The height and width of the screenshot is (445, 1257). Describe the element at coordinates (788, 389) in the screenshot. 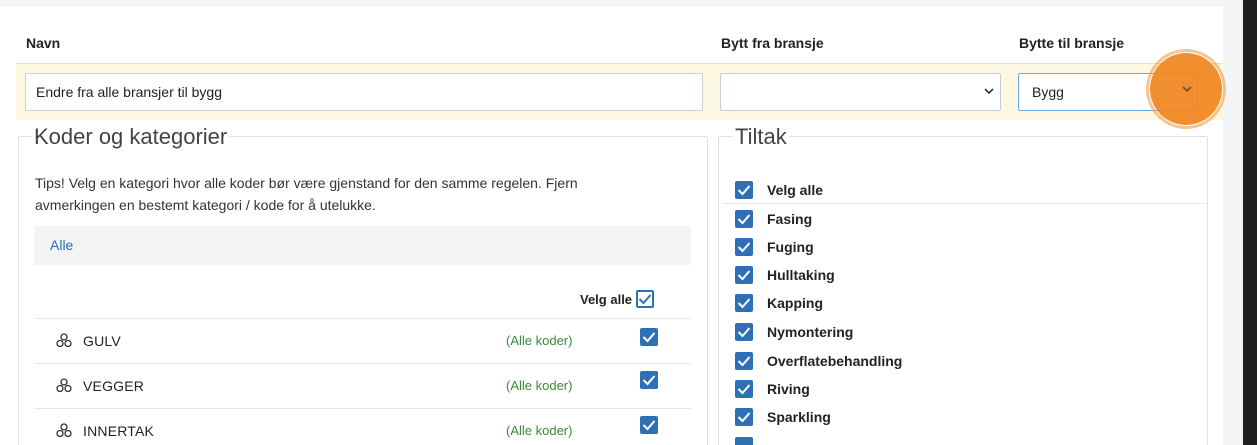

I see `tiltak-label: Riving` at that location.